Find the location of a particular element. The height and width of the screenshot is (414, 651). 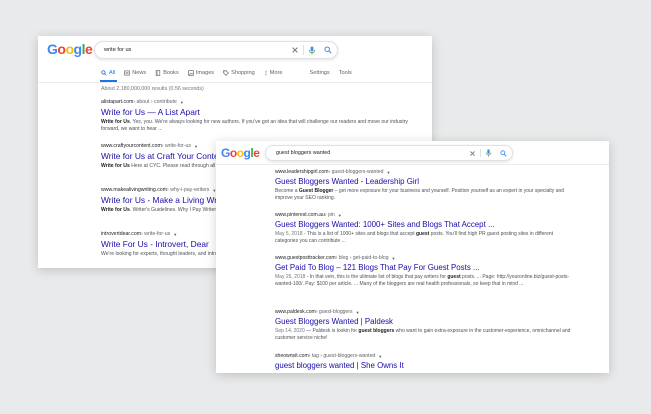

tab-label: News is located at coordinates (139, 73).